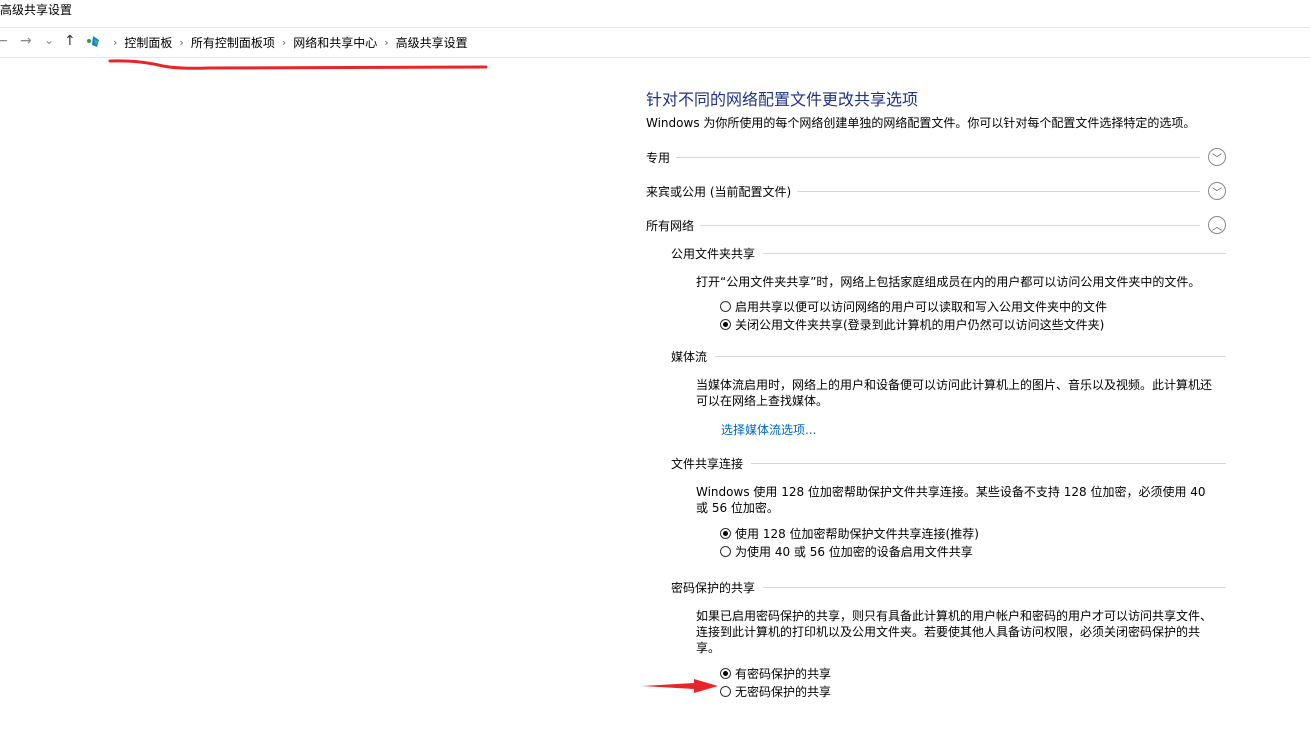 The image size is (1310, 747). Describe the element at coordinates (93, 41) in the screenshot. I see `control-panel-icon` at that location.